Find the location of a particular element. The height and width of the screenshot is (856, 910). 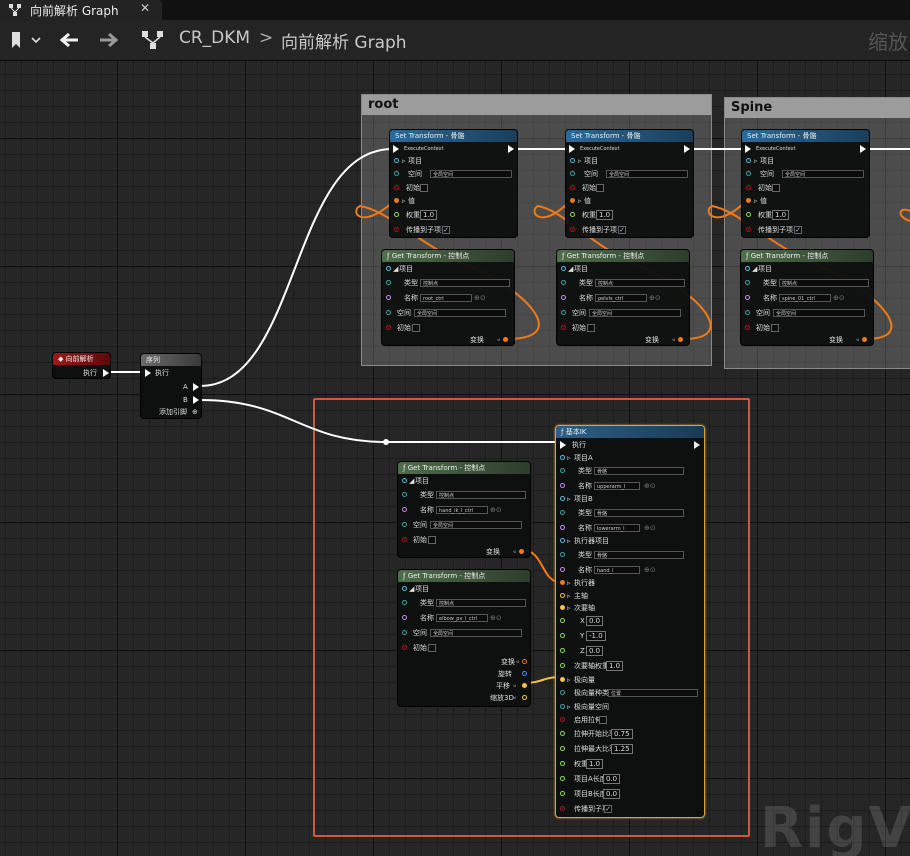

name-dropdown: root_ctrl is located at coordinates (446, 298).